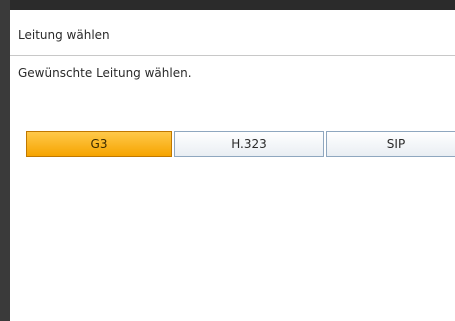 The height and width of the screenshot is (321, 455). I want to click on instruction-text: Gewünschte Leitung wählen., so click(105, 73).